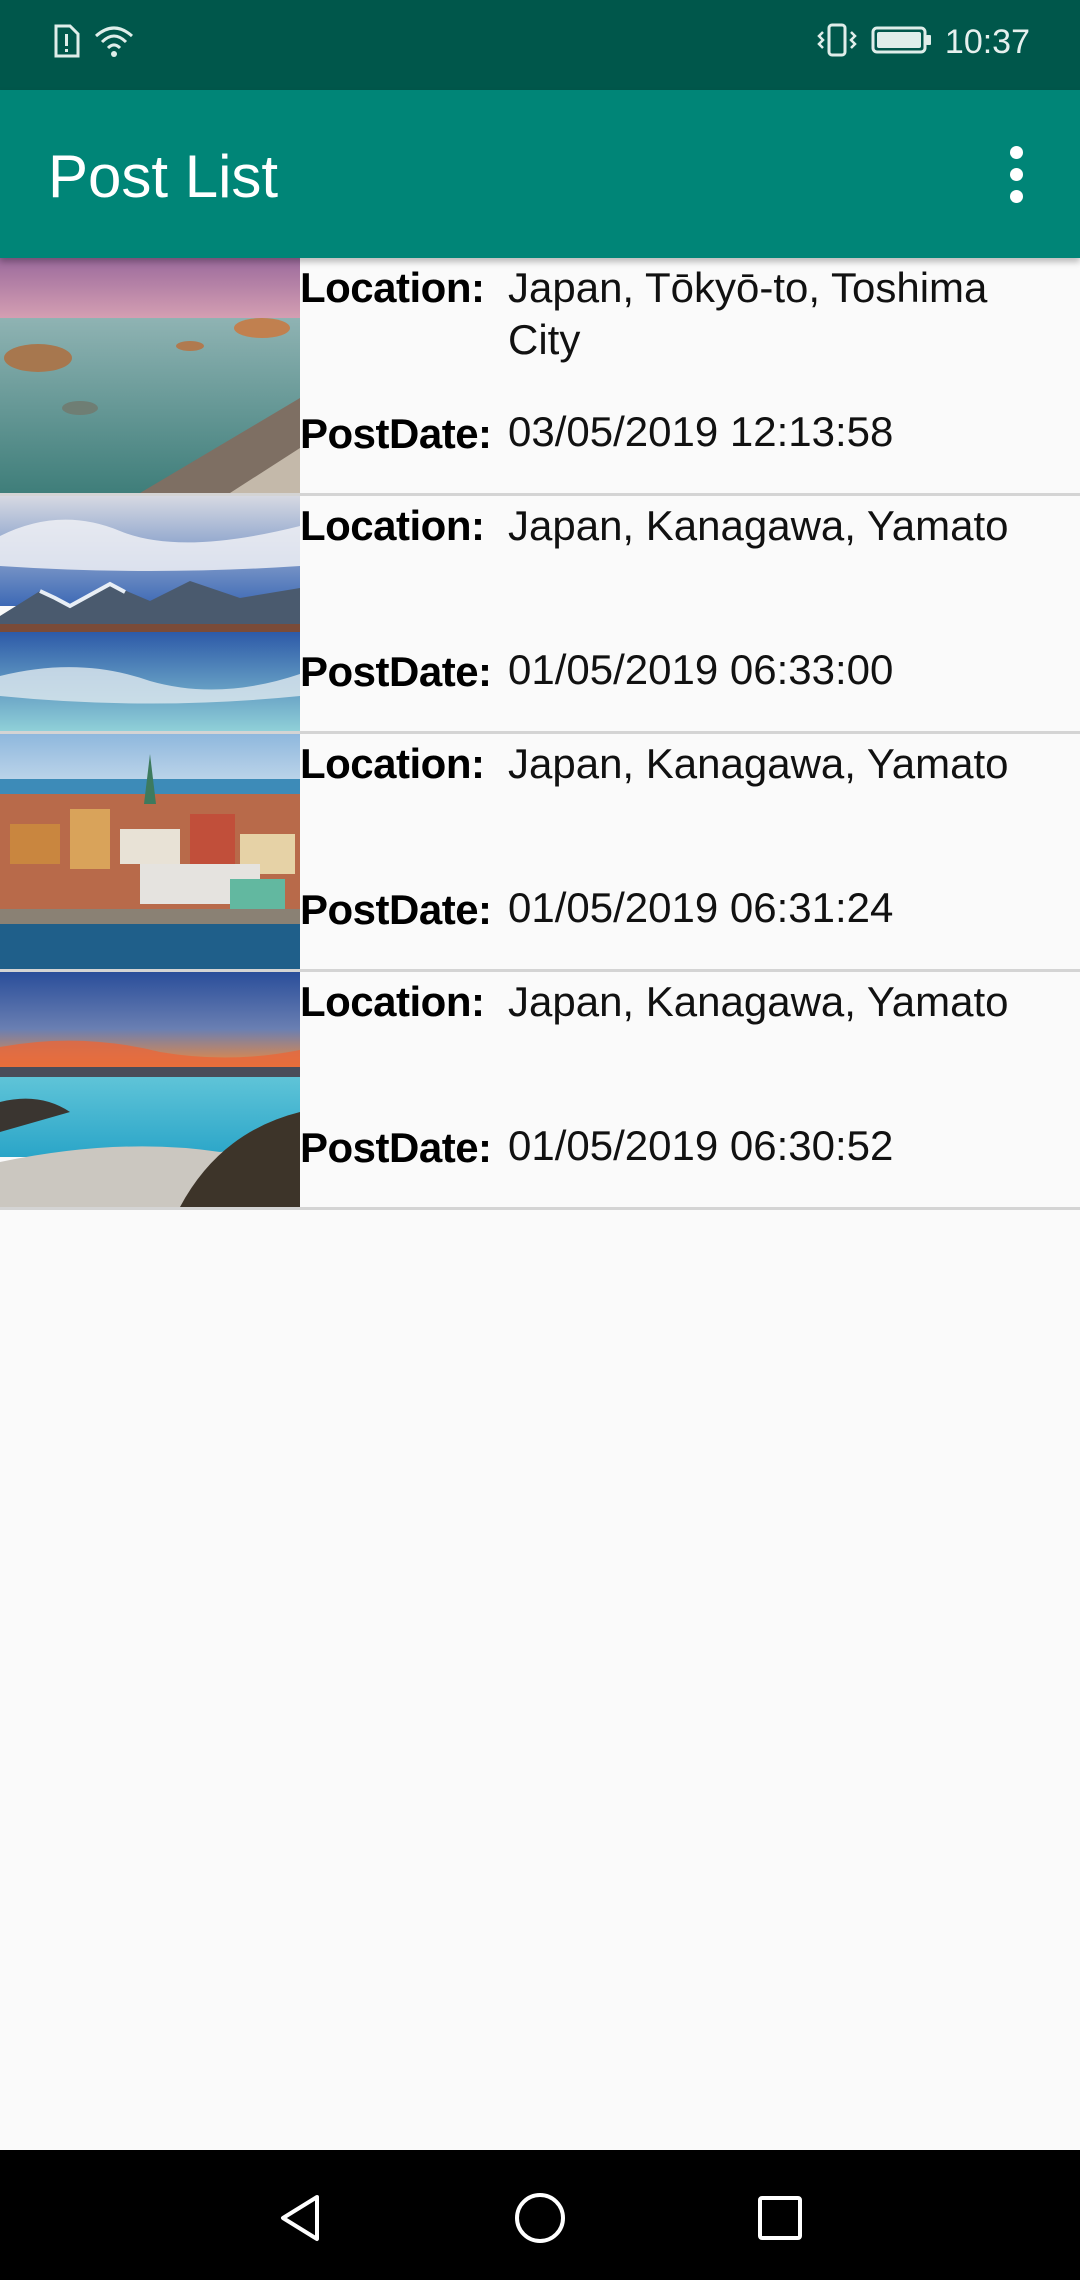  I want to click on status-right-icons: 10:37, so click(922, 42).